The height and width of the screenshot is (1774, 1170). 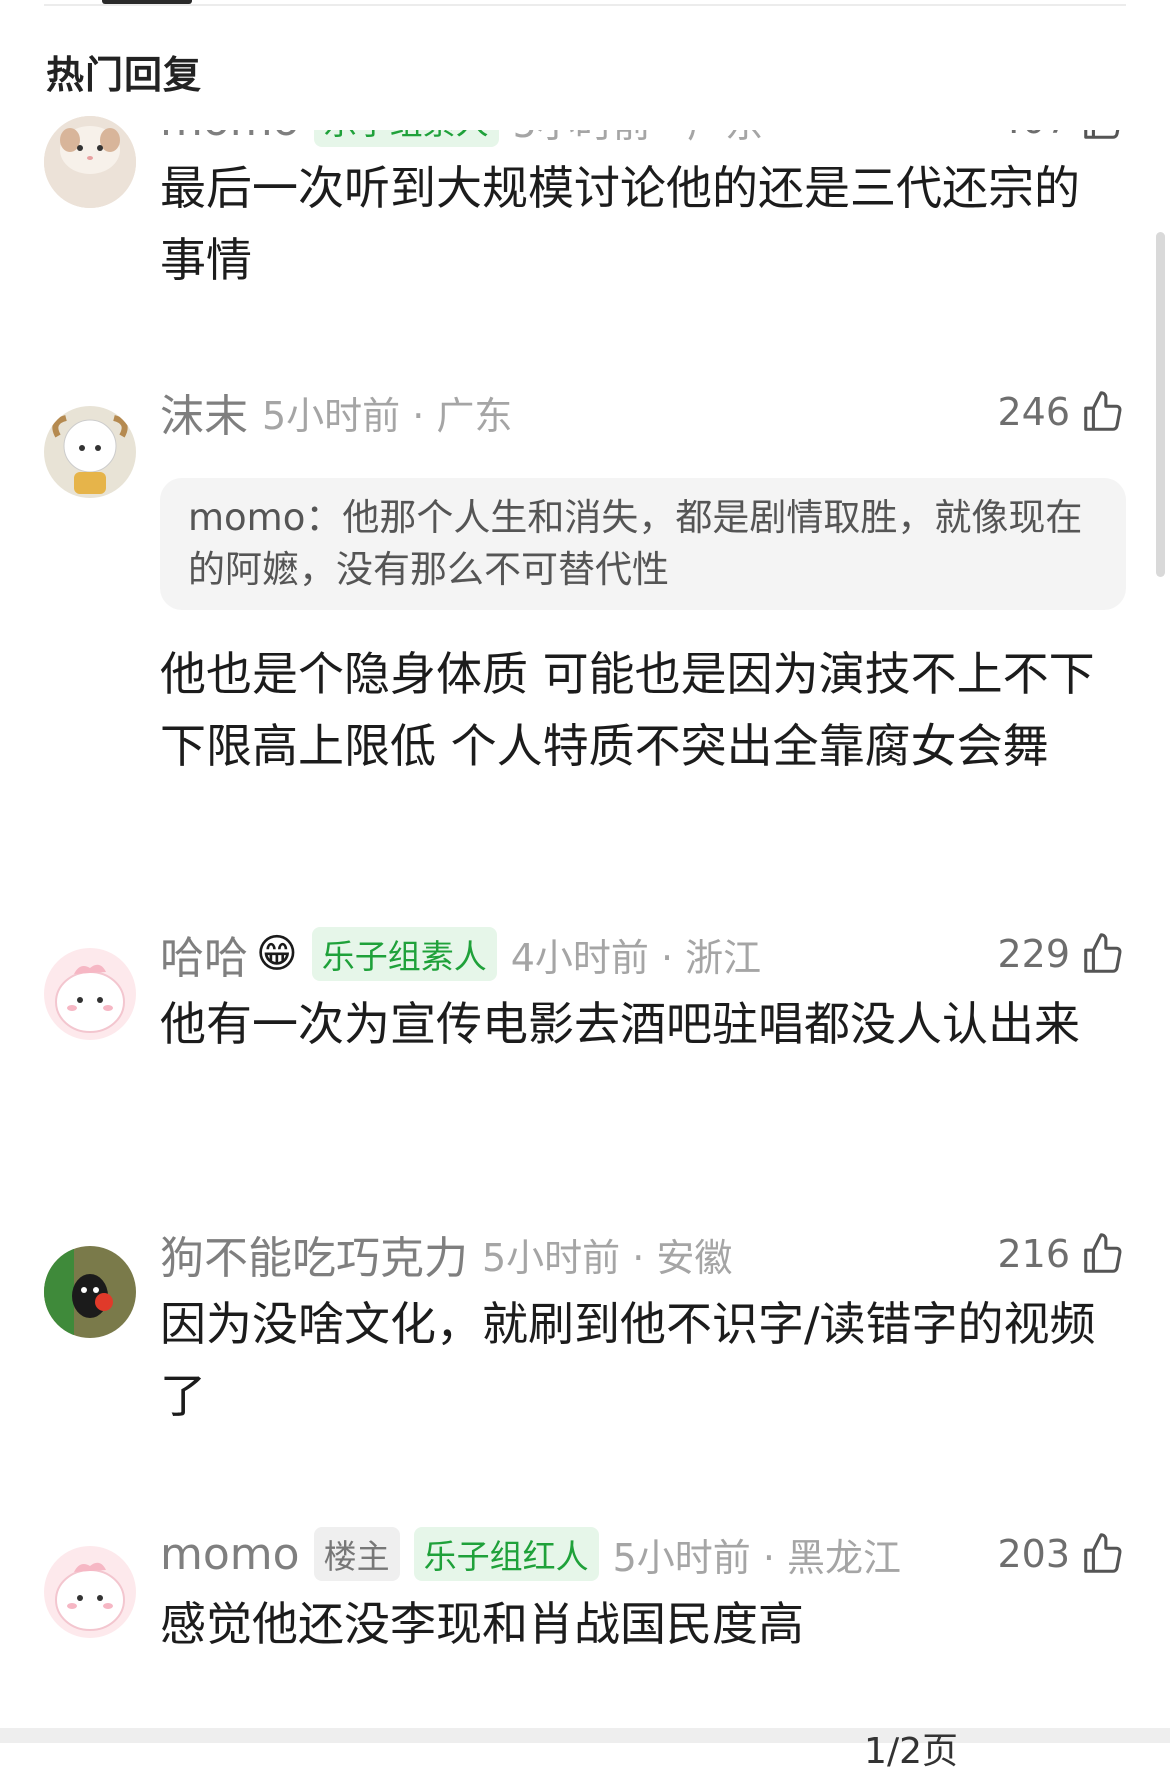 I want to click on like-button: 229, so click(x=1061, y=954).